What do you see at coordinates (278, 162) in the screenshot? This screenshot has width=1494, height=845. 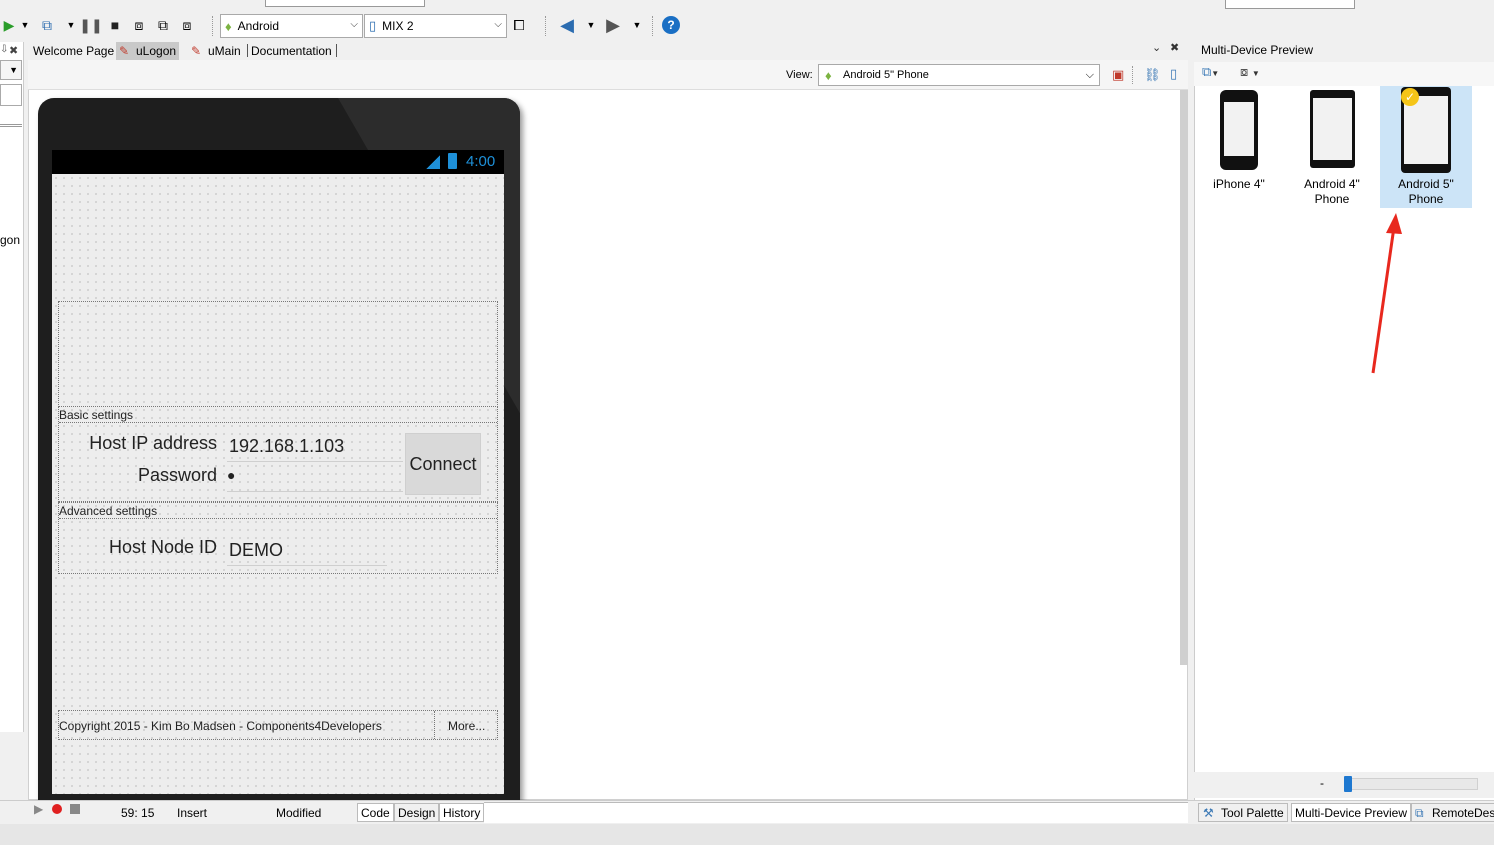 I see `android-status-bar: 4:00` at bounding box center [278, 162].